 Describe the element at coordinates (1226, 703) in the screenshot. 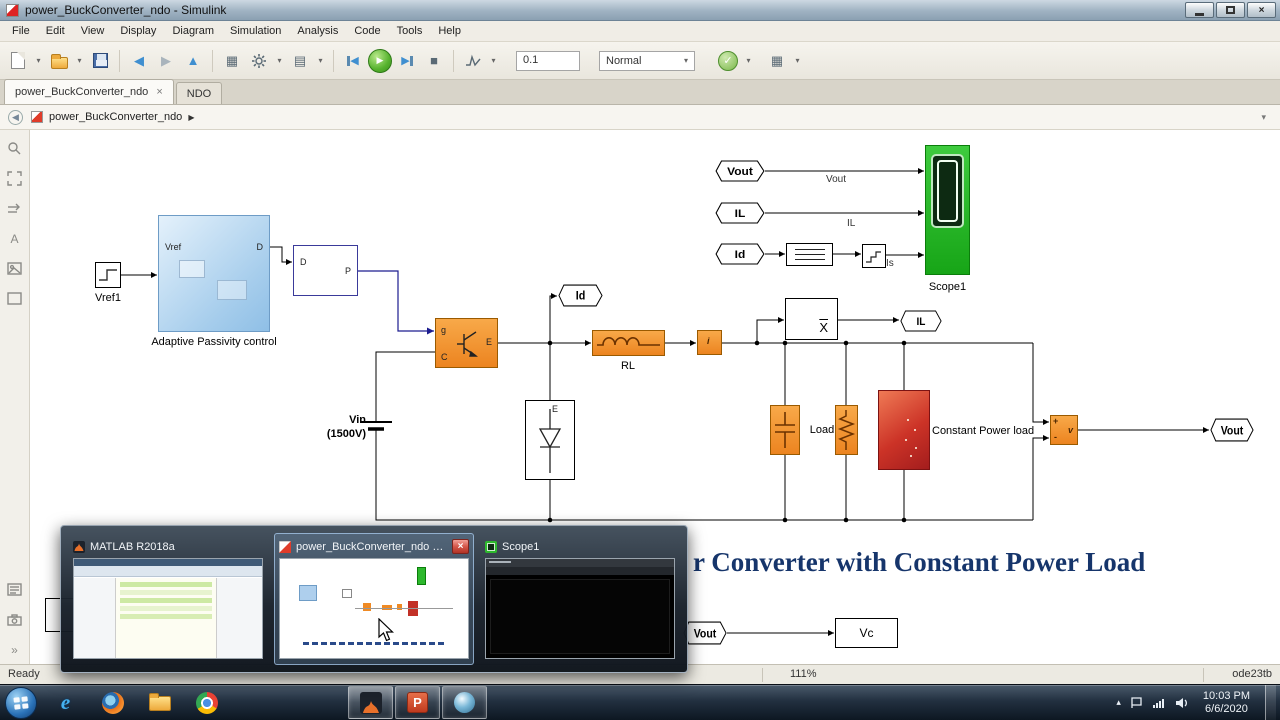

I see `tray-clock: 10:03 PM 6/6/2020` at that location.